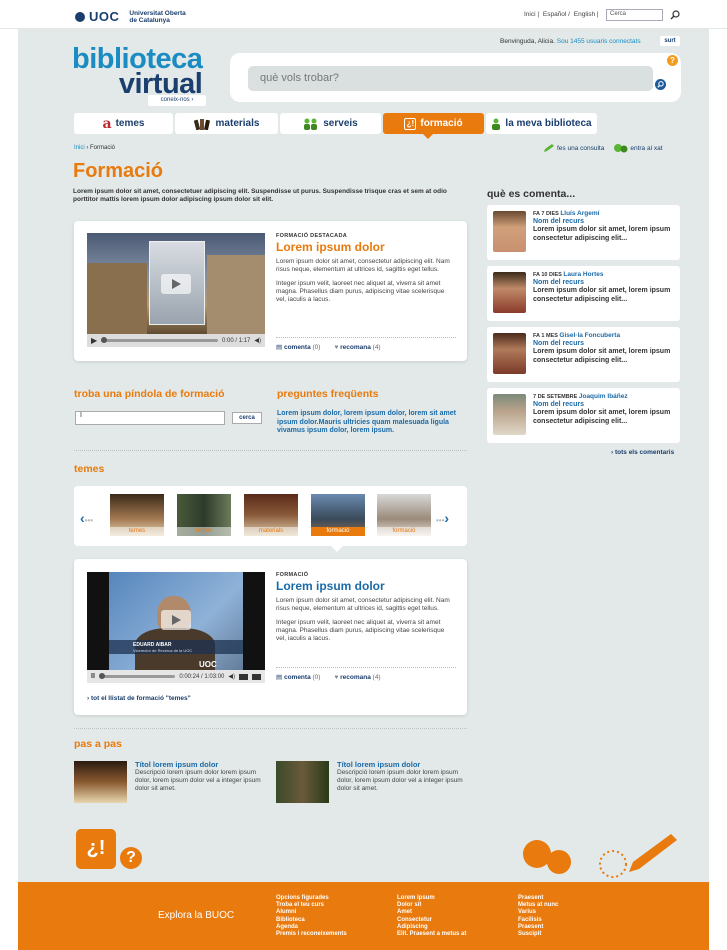  Describe the element at coordinates (450, 78) in the screenshot. I see `main-search-input: què vols trobar?` at that location.